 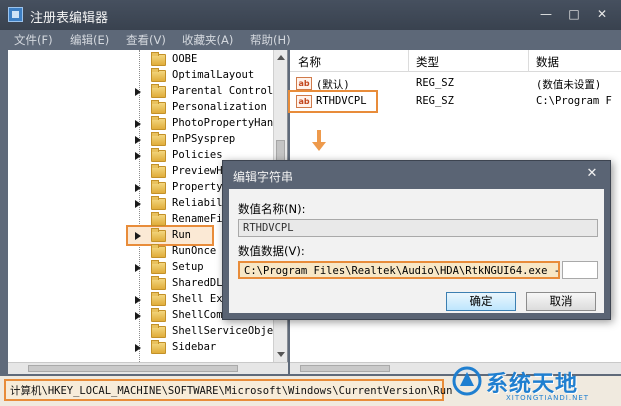 I want to click on value-data: (数值未设置), so click(x=569, y=85).